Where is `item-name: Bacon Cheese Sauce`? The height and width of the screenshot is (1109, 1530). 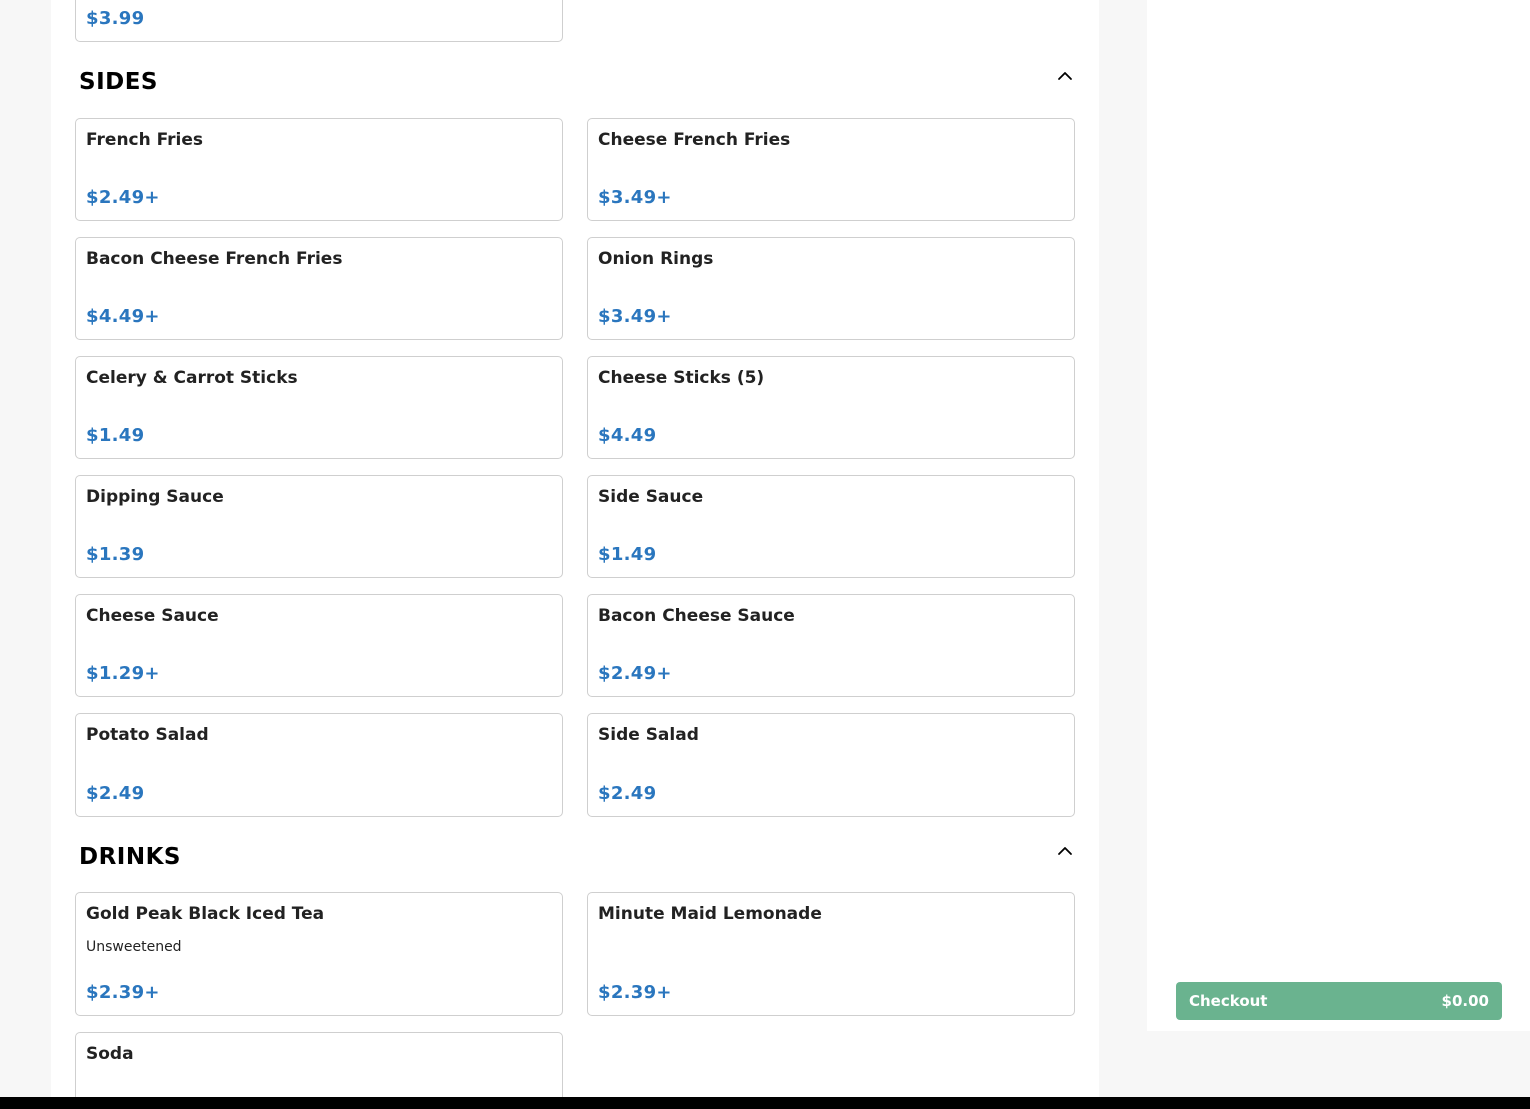 item-name: Bacon Cheese Sauce is located at coordinates (696, 616).